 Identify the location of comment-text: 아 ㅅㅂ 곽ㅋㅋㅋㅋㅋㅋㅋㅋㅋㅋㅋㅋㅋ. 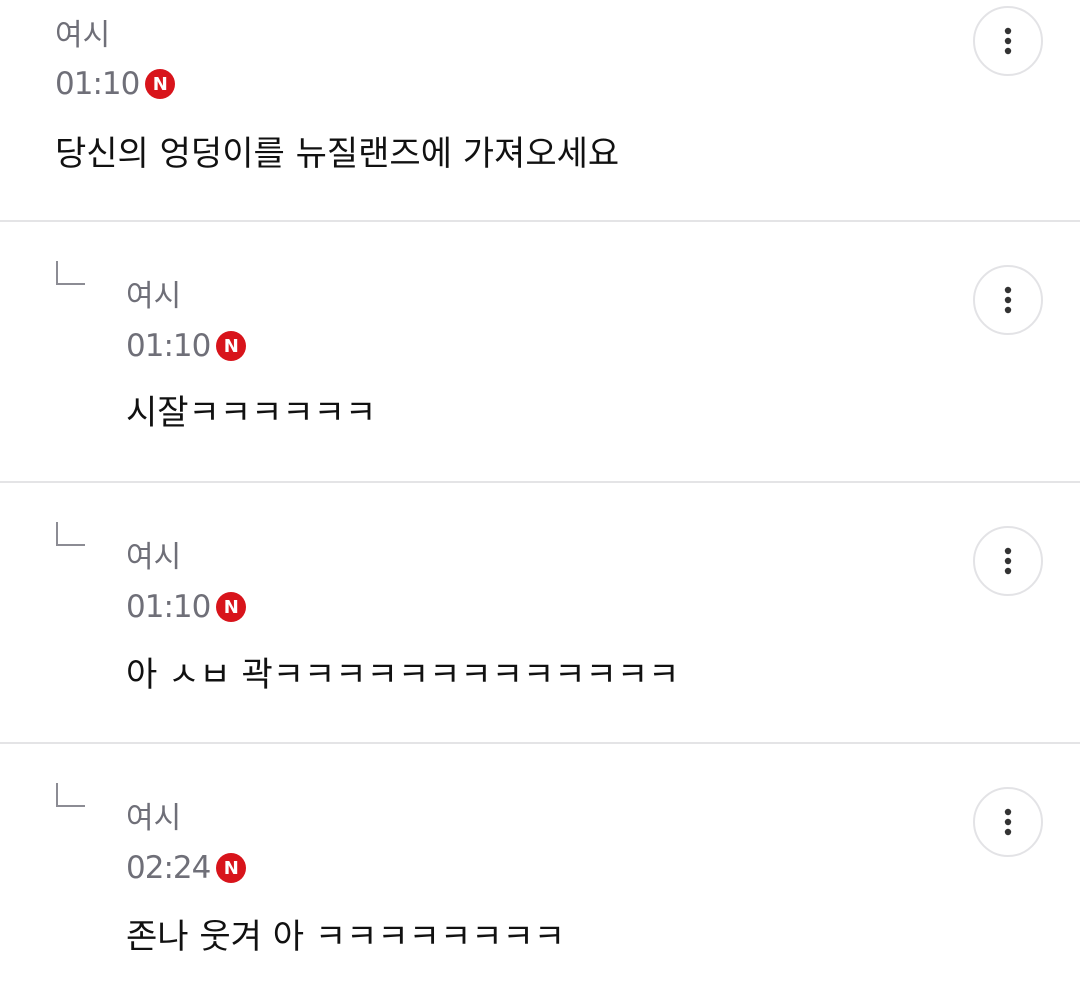
(403, 675).